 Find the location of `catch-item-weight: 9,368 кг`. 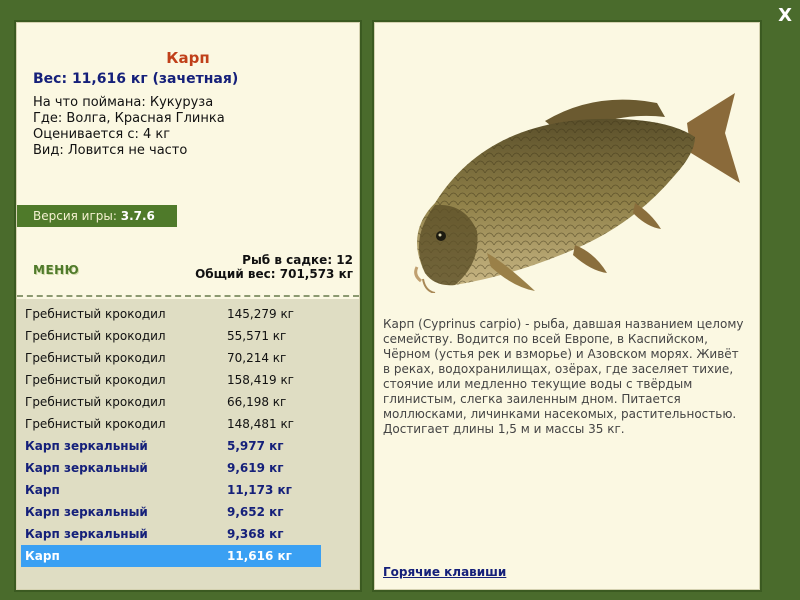

catch-item-weight: 9,368 кг is located at coordinates (255, 534).